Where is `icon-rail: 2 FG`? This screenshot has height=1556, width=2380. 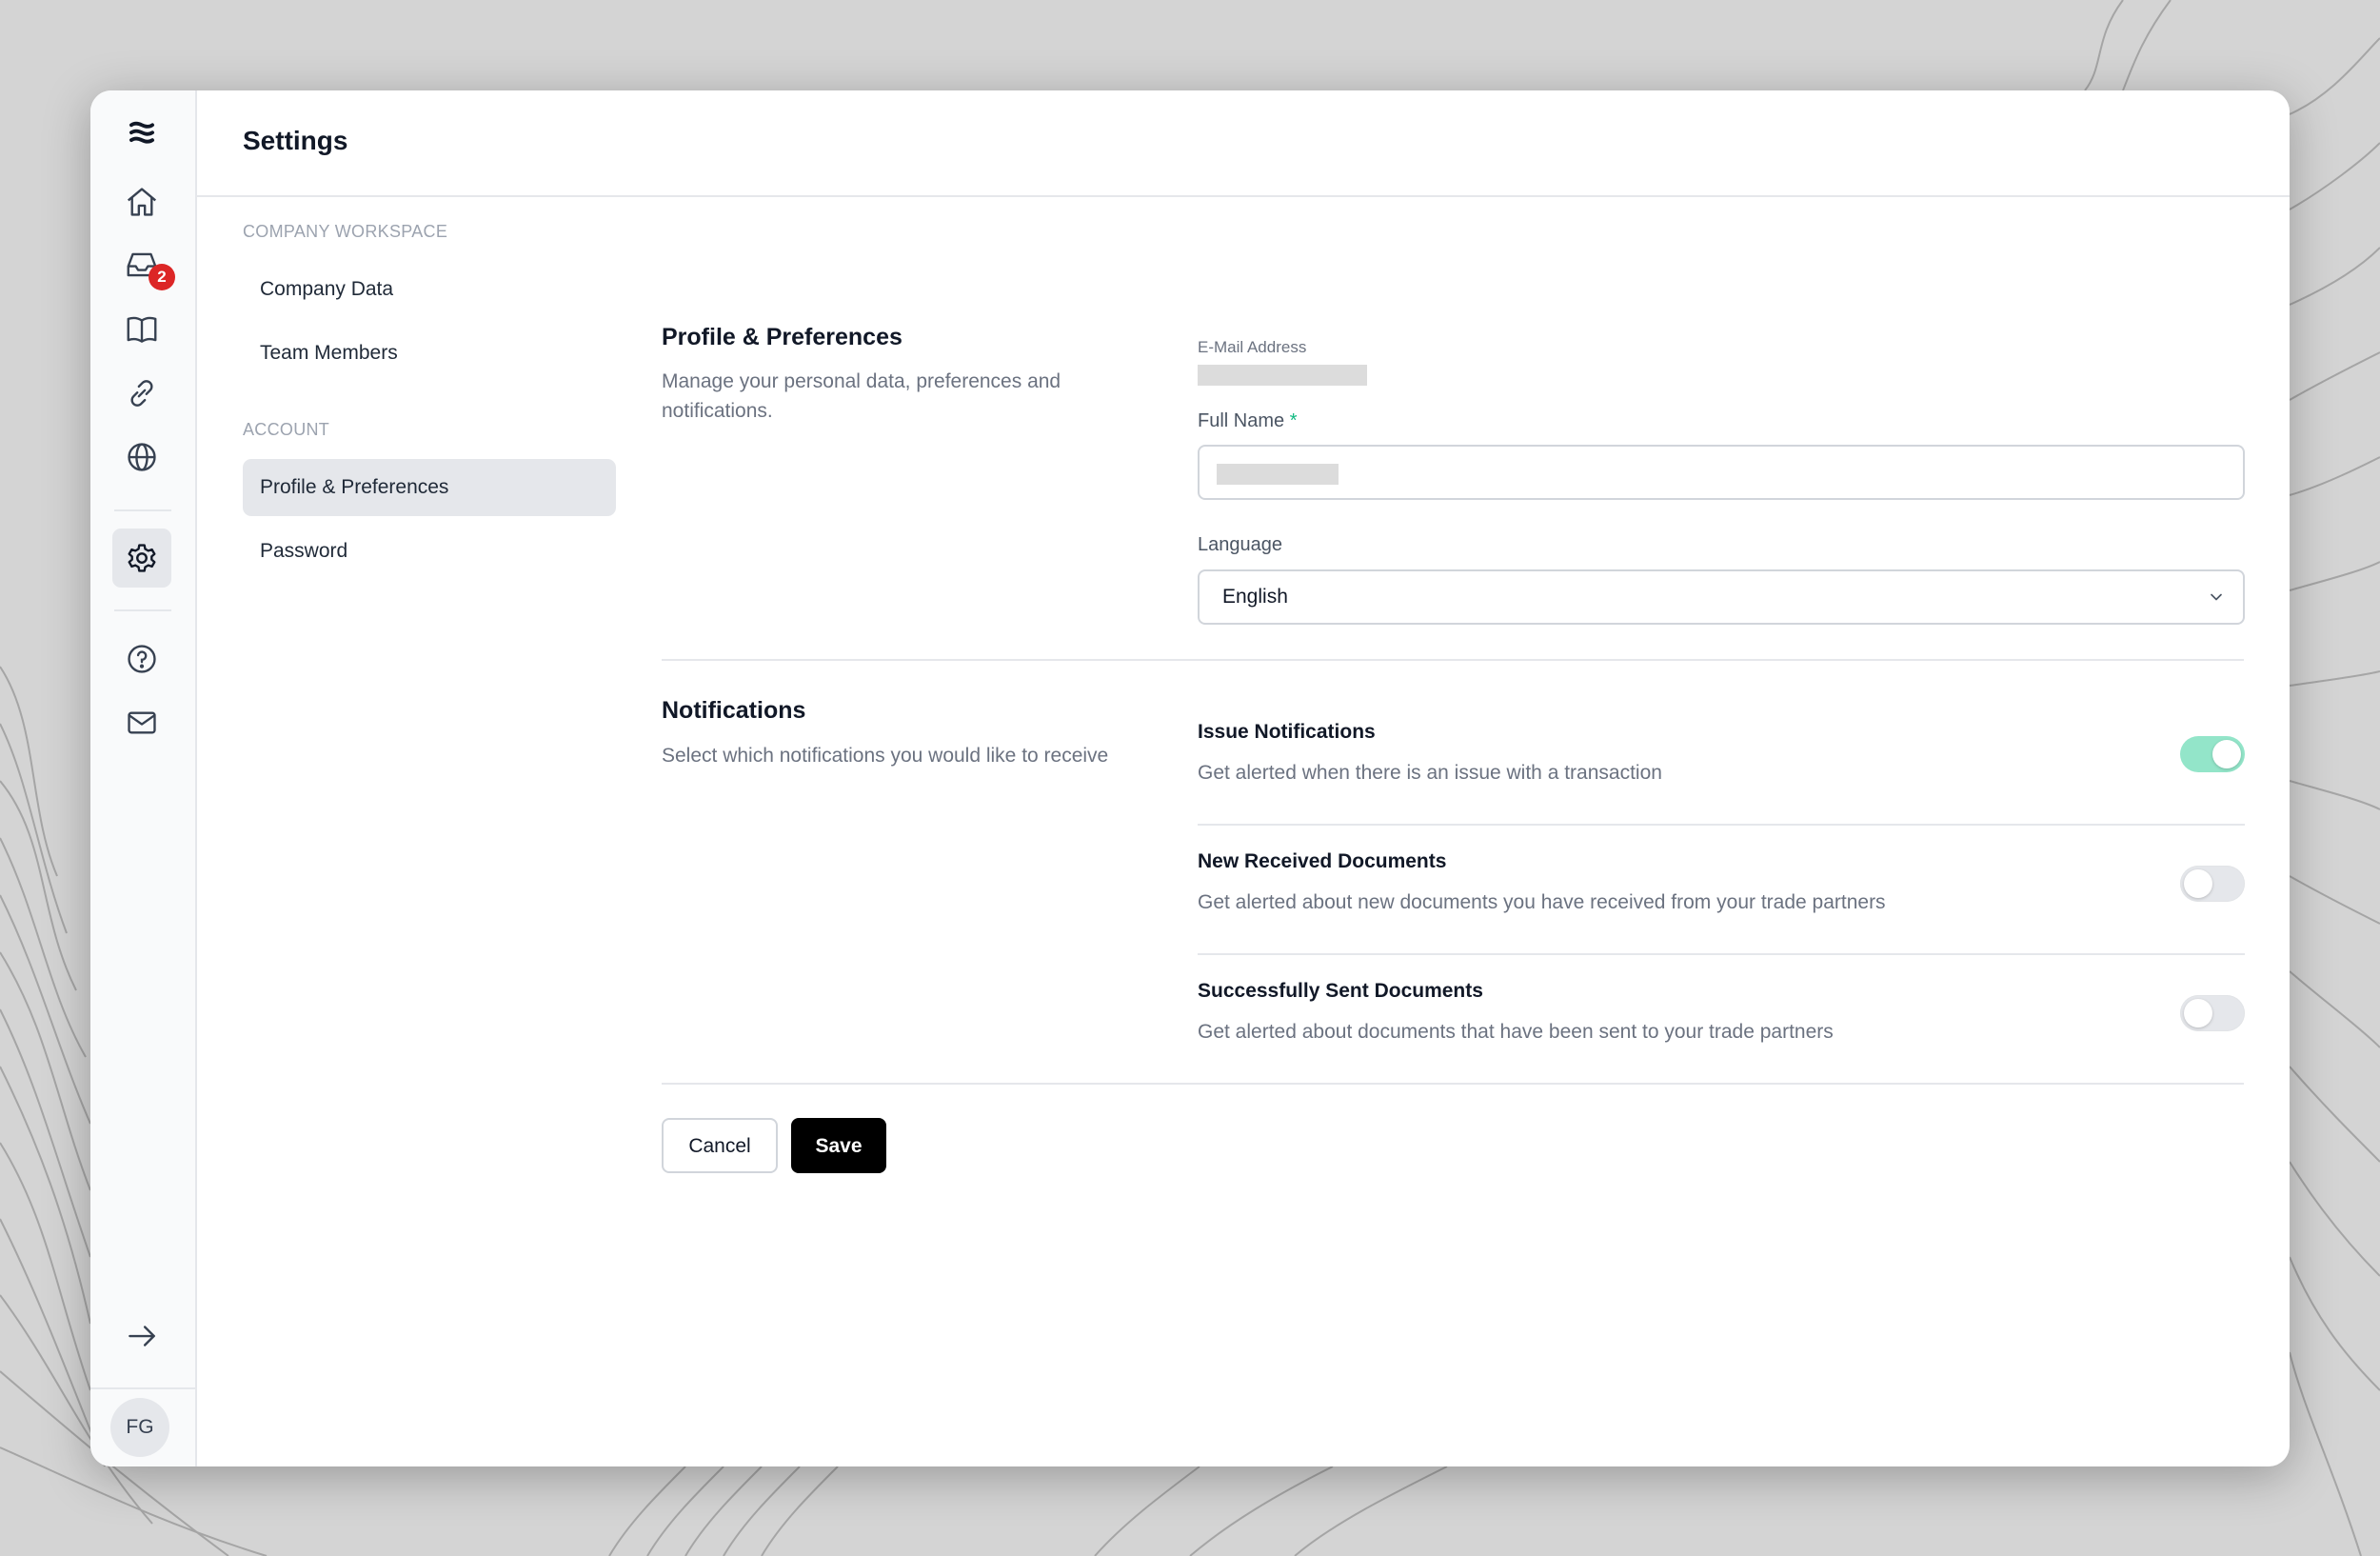
icon-rail: 2 FG is located at coordinates (143, 778).